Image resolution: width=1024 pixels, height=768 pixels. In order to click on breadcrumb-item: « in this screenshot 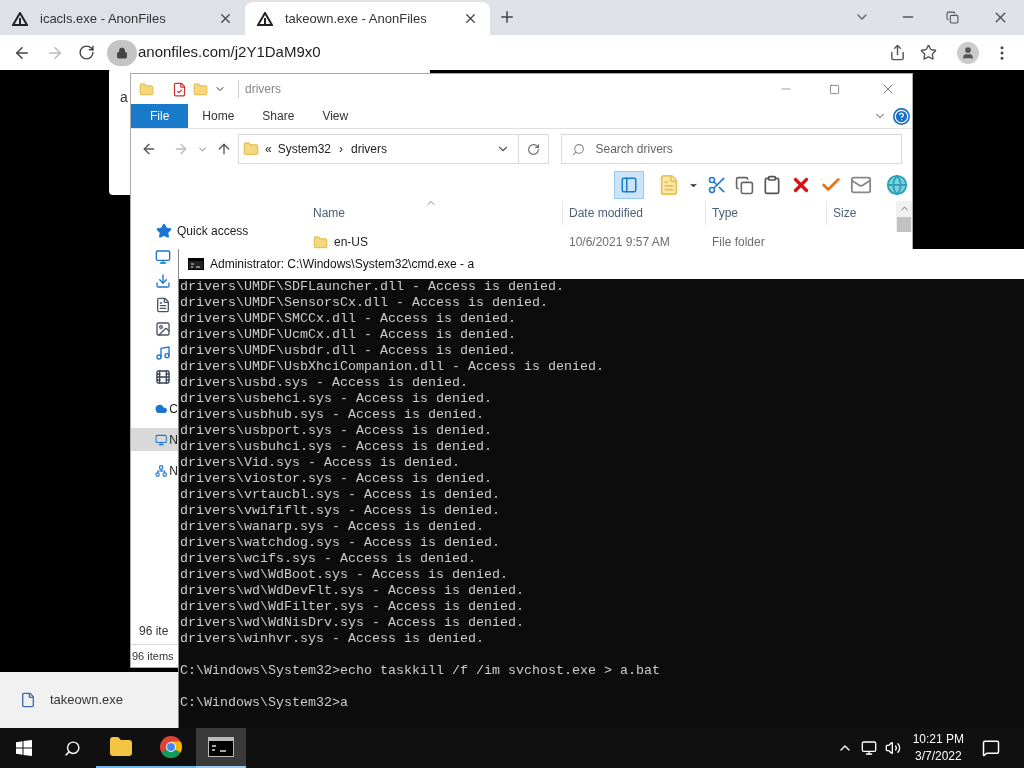, I will do `click(268, 149)`.